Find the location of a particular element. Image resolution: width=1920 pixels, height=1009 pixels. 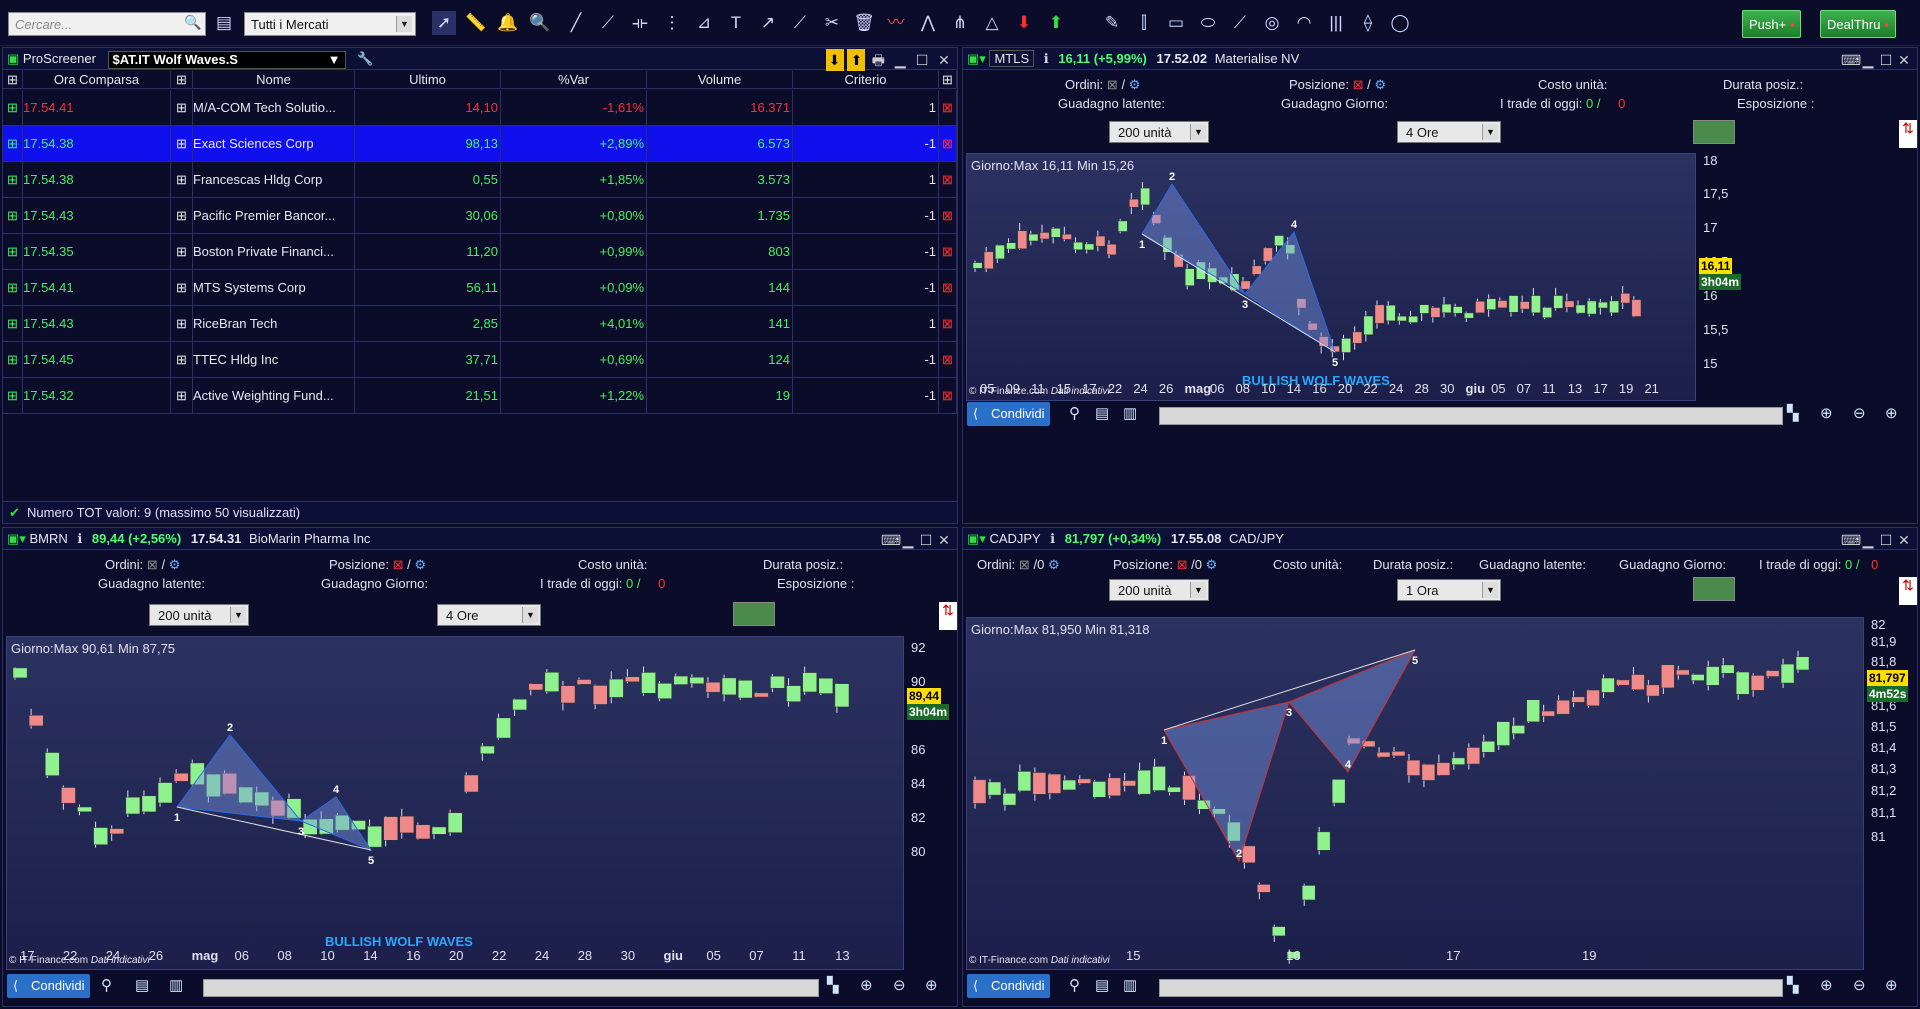

cycles-icon: ||| is located at coordinates (1336, 23).